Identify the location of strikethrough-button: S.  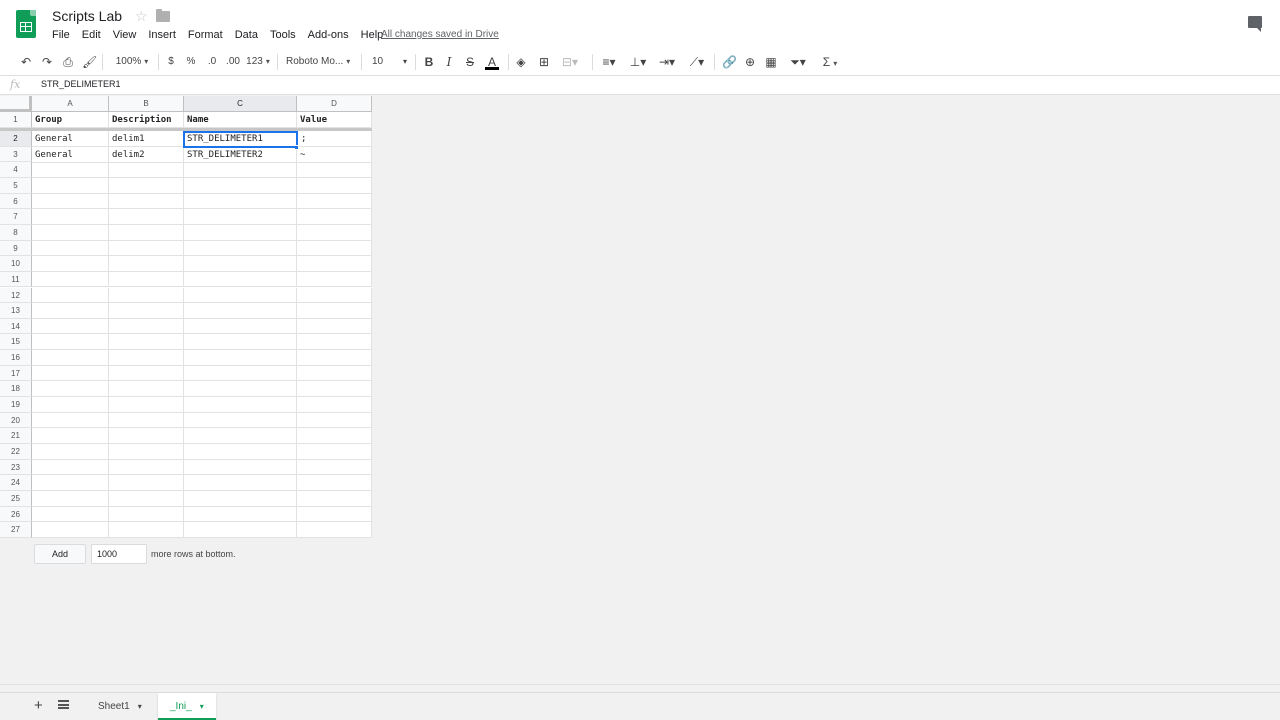
(470, 62).